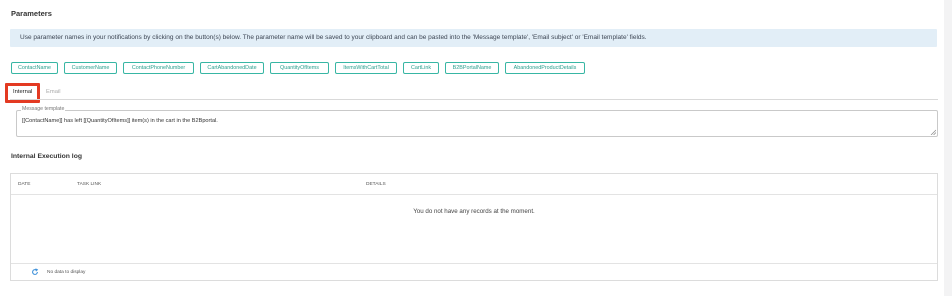  I want to click on message-template-label: Message template, so click(43, 109).